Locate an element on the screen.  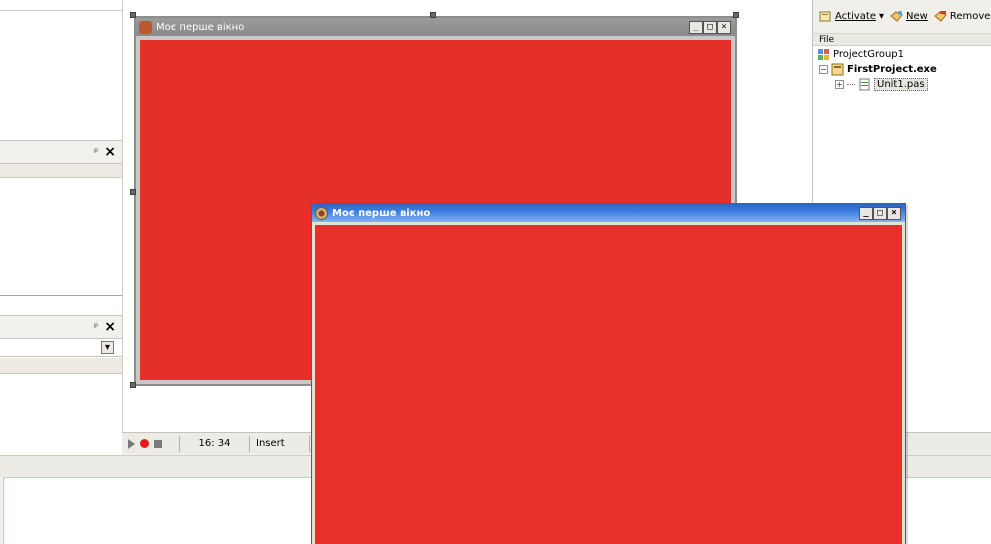
new-label: New is located at coordinates (917, 16).